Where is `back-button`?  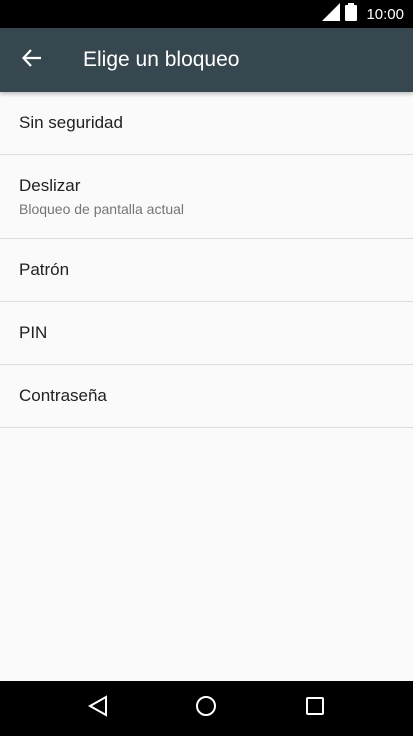
back-button is located at coordinates (32, 60).